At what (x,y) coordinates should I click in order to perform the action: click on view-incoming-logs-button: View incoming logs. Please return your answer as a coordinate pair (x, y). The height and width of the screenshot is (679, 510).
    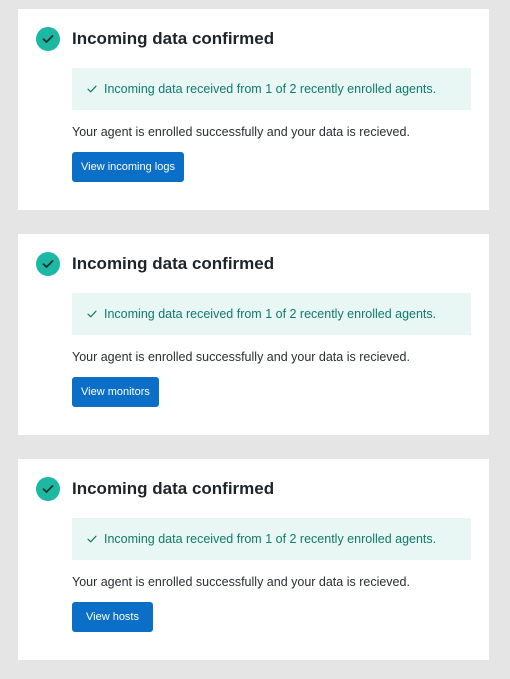
    Looking at the image, I should click on (128, 167).